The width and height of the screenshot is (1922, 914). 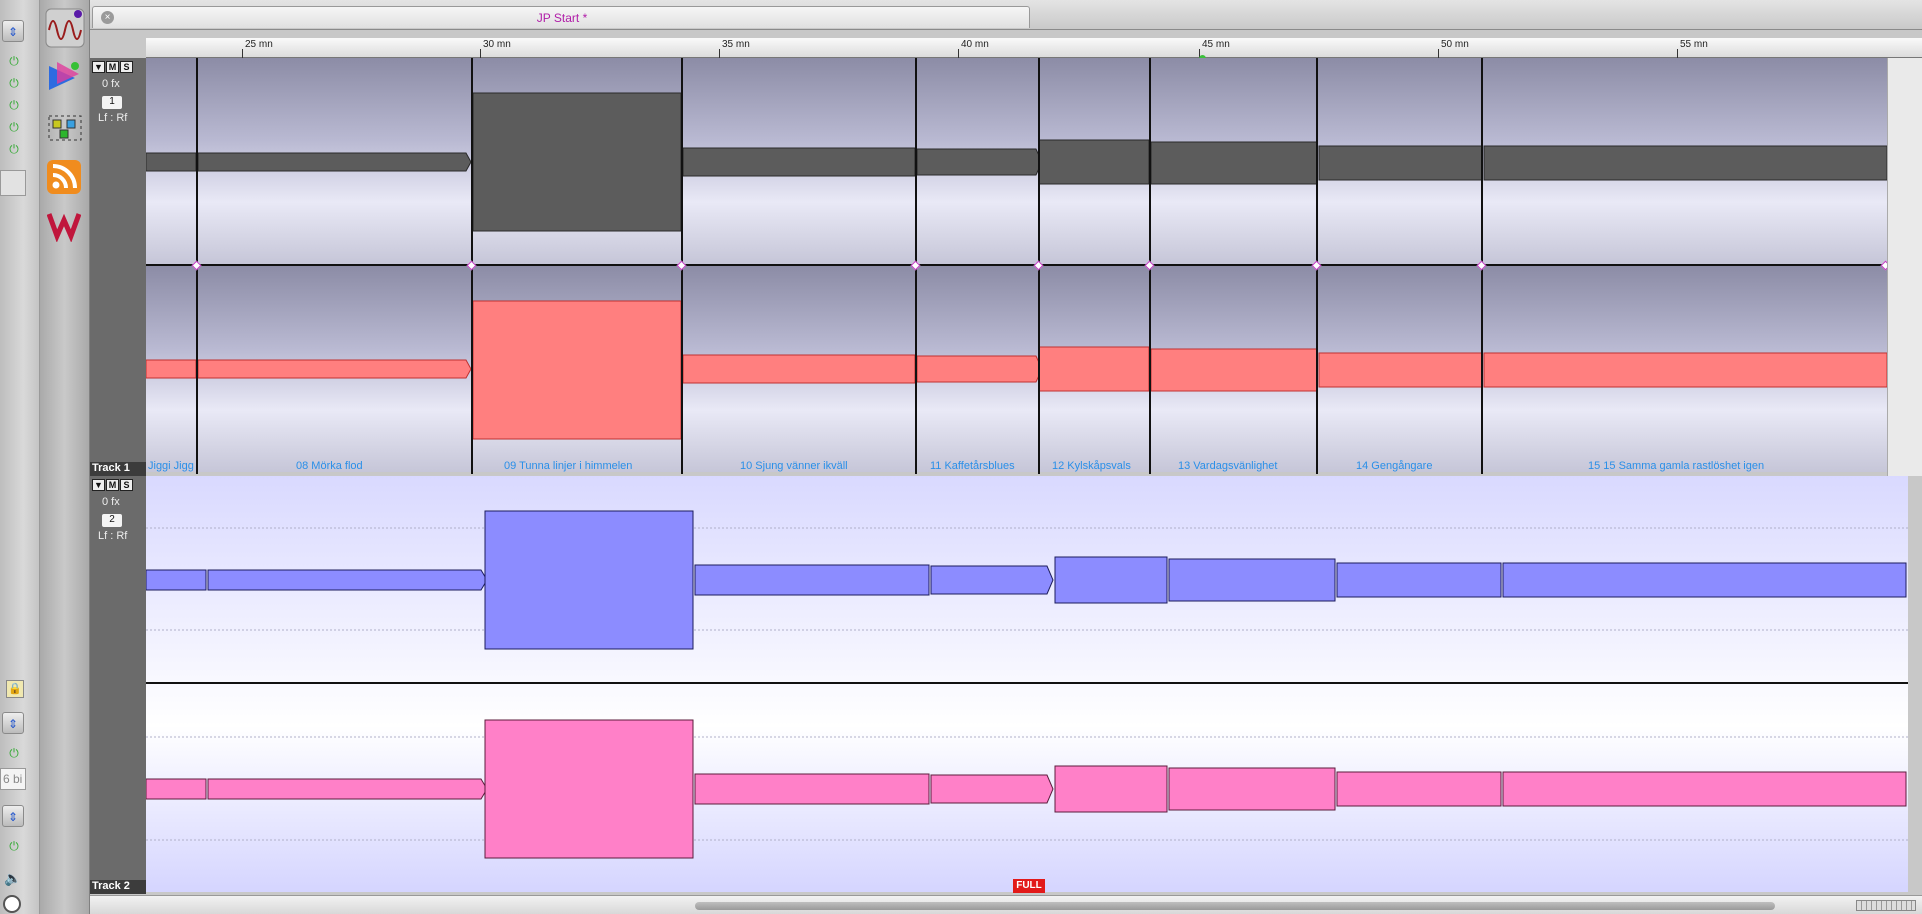 What do you see at coordinates (13, 779) in the screenshot?
I see `value-field: 6 bi` at bounding box center [13, 779].